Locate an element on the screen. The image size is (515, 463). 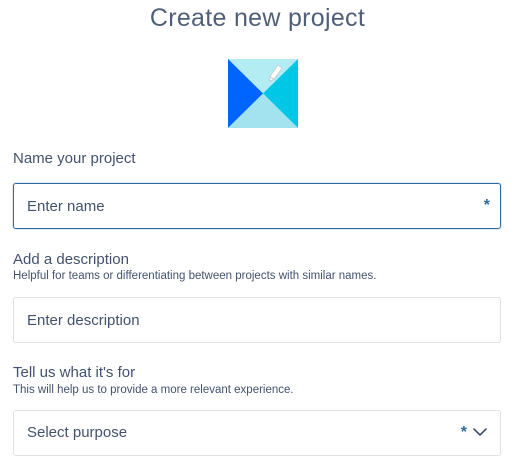
project-avatar-icon is located at coordinates (263, 93).